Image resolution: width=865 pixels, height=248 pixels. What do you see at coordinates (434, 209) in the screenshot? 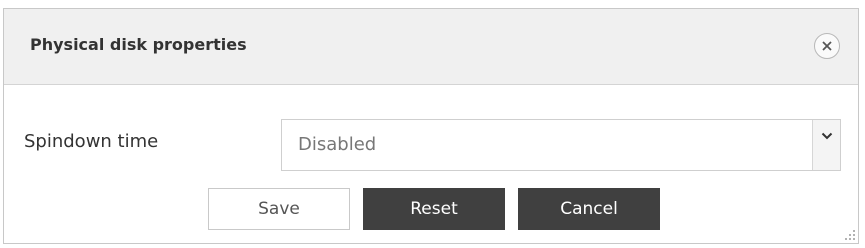
I see `reset-button: Reset` at bounding box center [434, 209].